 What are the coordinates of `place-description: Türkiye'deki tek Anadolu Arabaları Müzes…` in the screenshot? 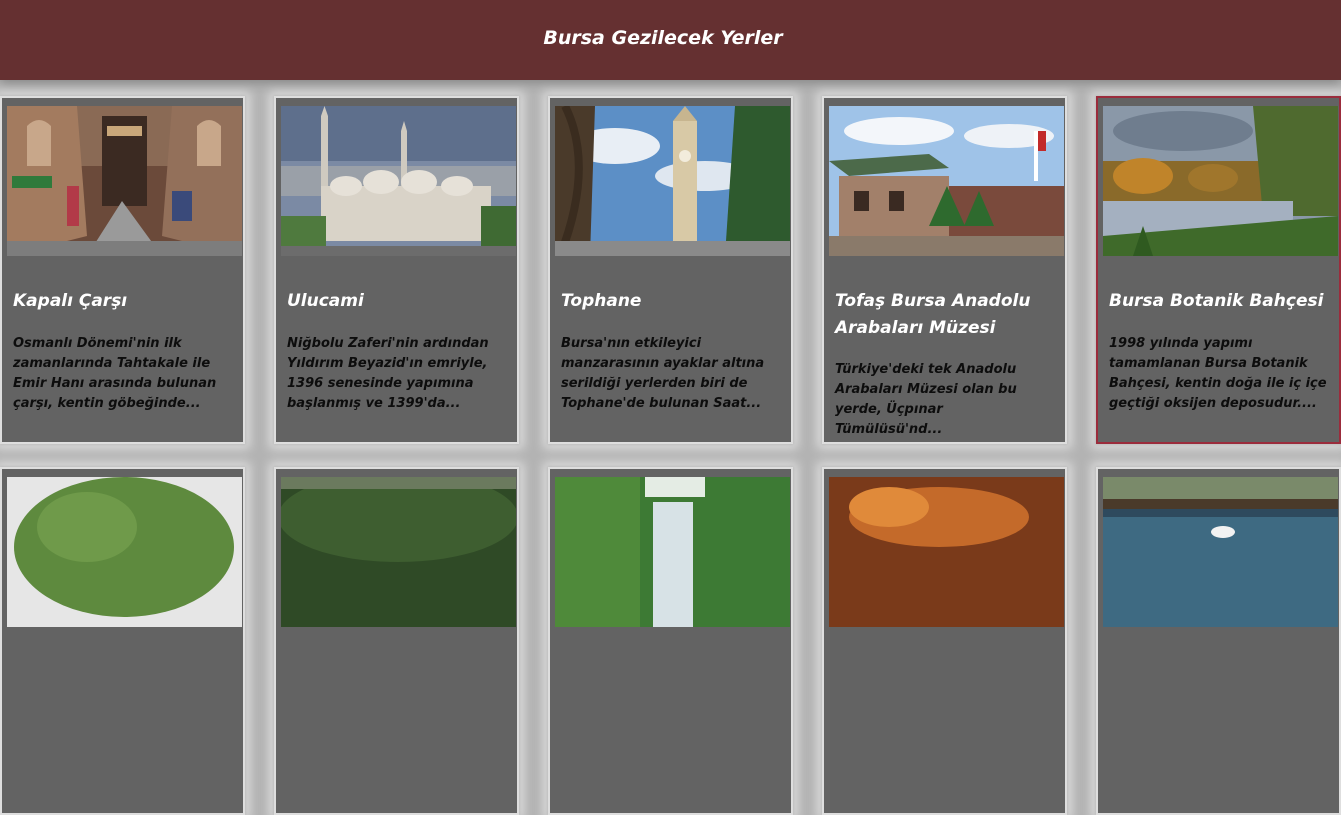 It's located at (926, 399).